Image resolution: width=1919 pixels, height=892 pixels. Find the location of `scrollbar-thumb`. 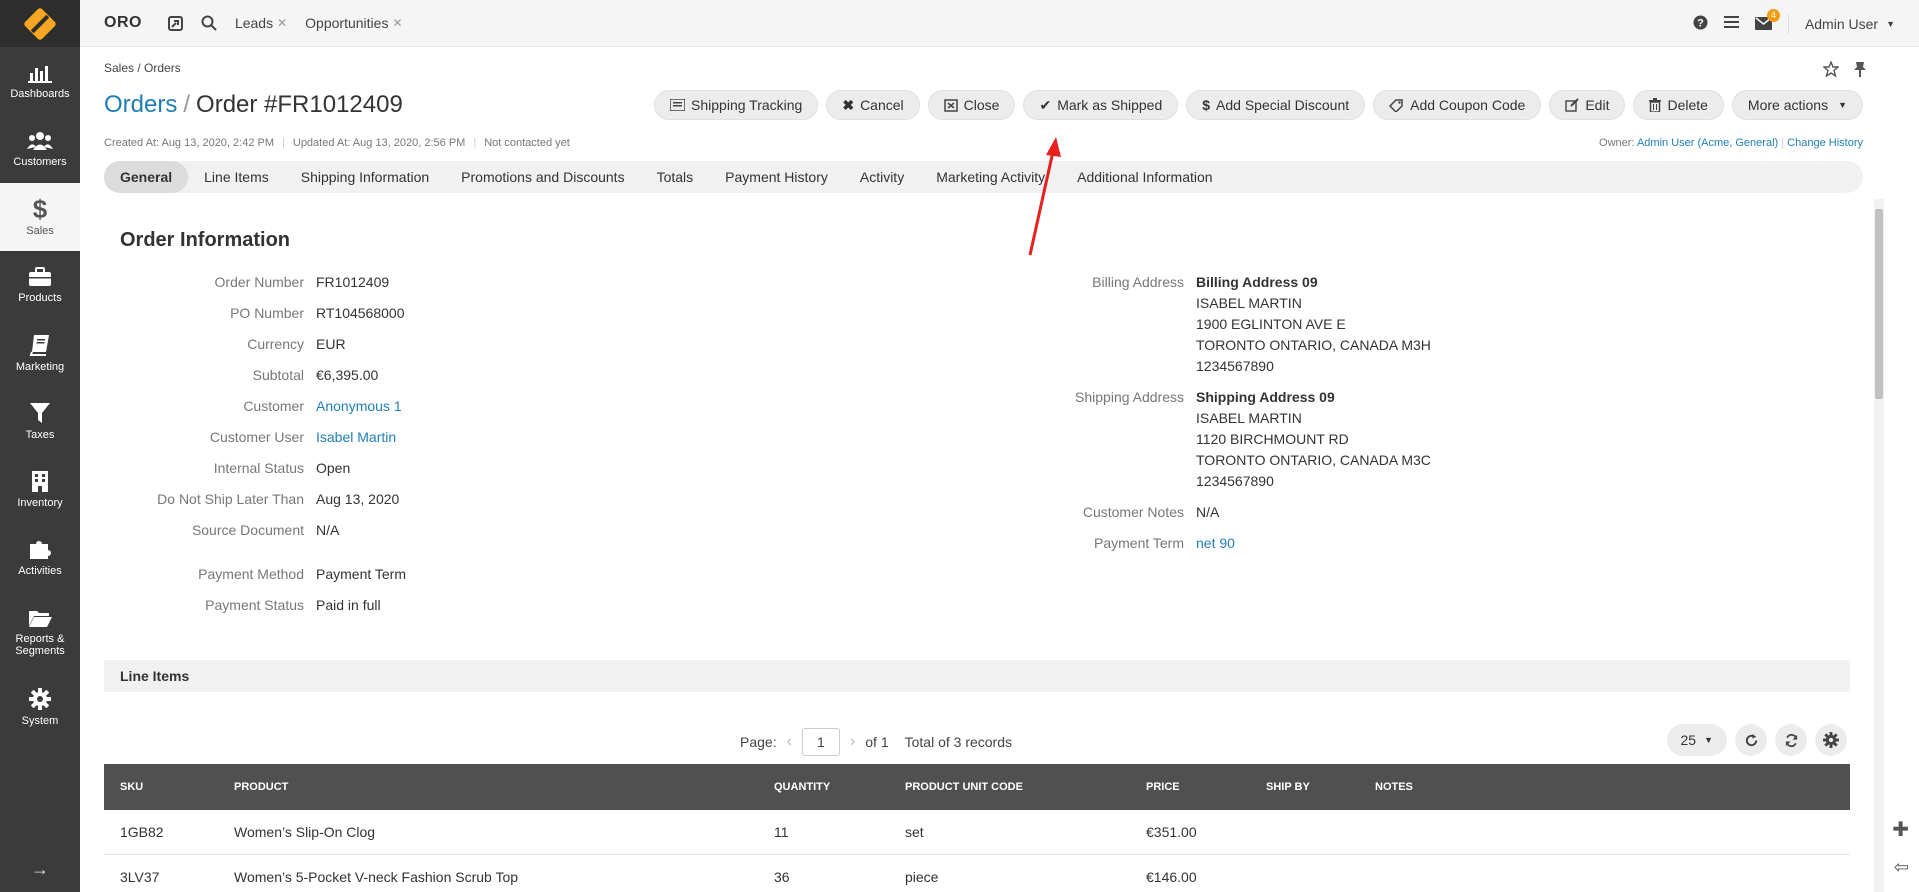

scrollbar-thumb is located at coordinates (1879, 304).